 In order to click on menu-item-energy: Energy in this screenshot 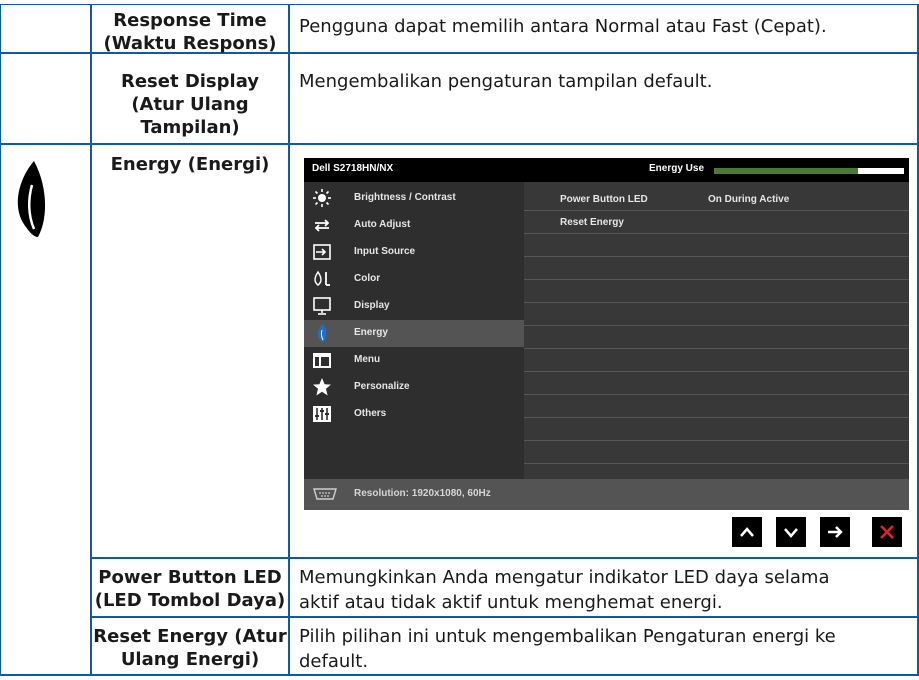, I will do `click(414, 333)`.